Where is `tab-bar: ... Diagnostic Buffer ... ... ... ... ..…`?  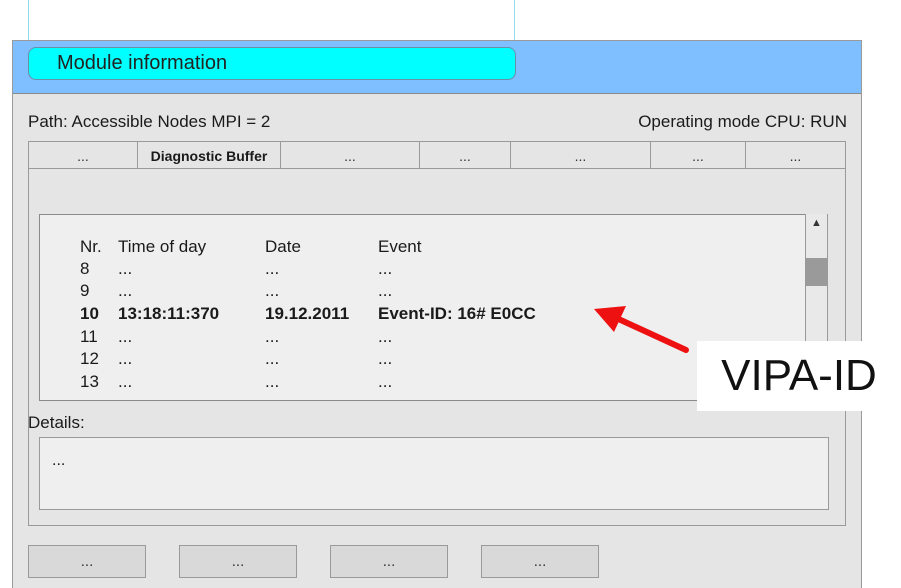 tab-bar: ... Diagnostic Buffer ... ... ... ... ..… is located at coordinates (437, 155).